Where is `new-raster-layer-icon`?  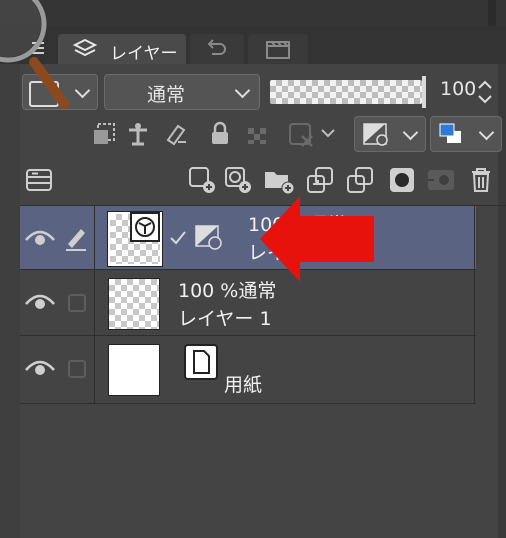
new-raster-layer-icon is located at coordinates (202, 180).